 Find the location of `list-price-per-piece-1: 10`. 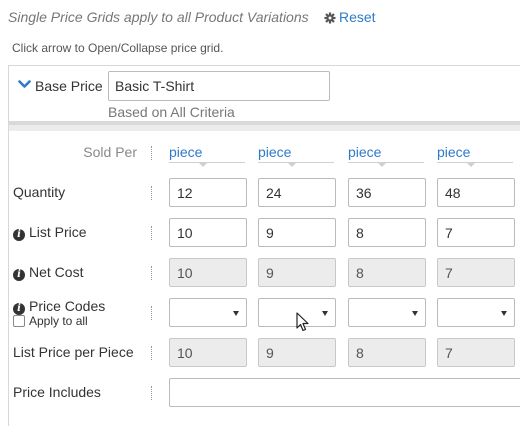

list-price-per-piece-1: 10 is located at coordinates (208, 352).